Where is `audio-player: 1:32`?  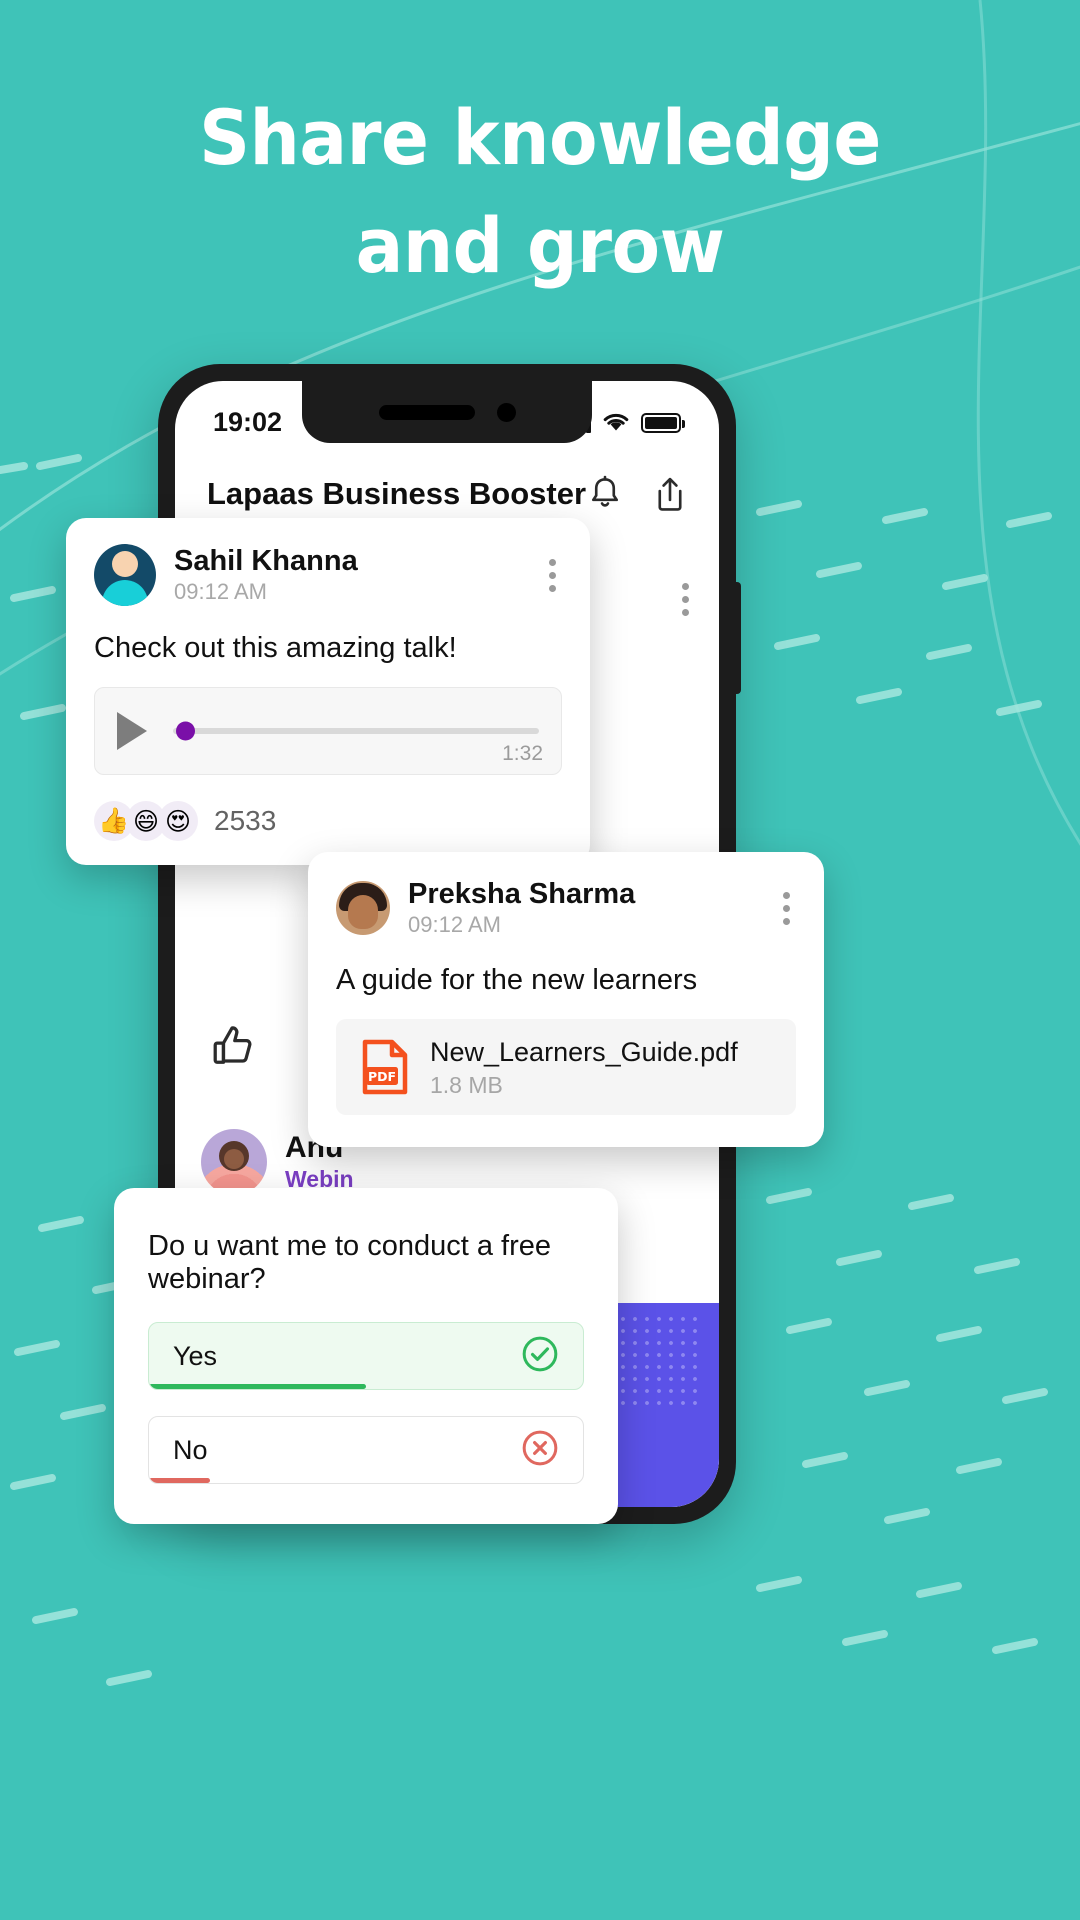 audio-player: 1:32 is located at coordinates (328, 731).